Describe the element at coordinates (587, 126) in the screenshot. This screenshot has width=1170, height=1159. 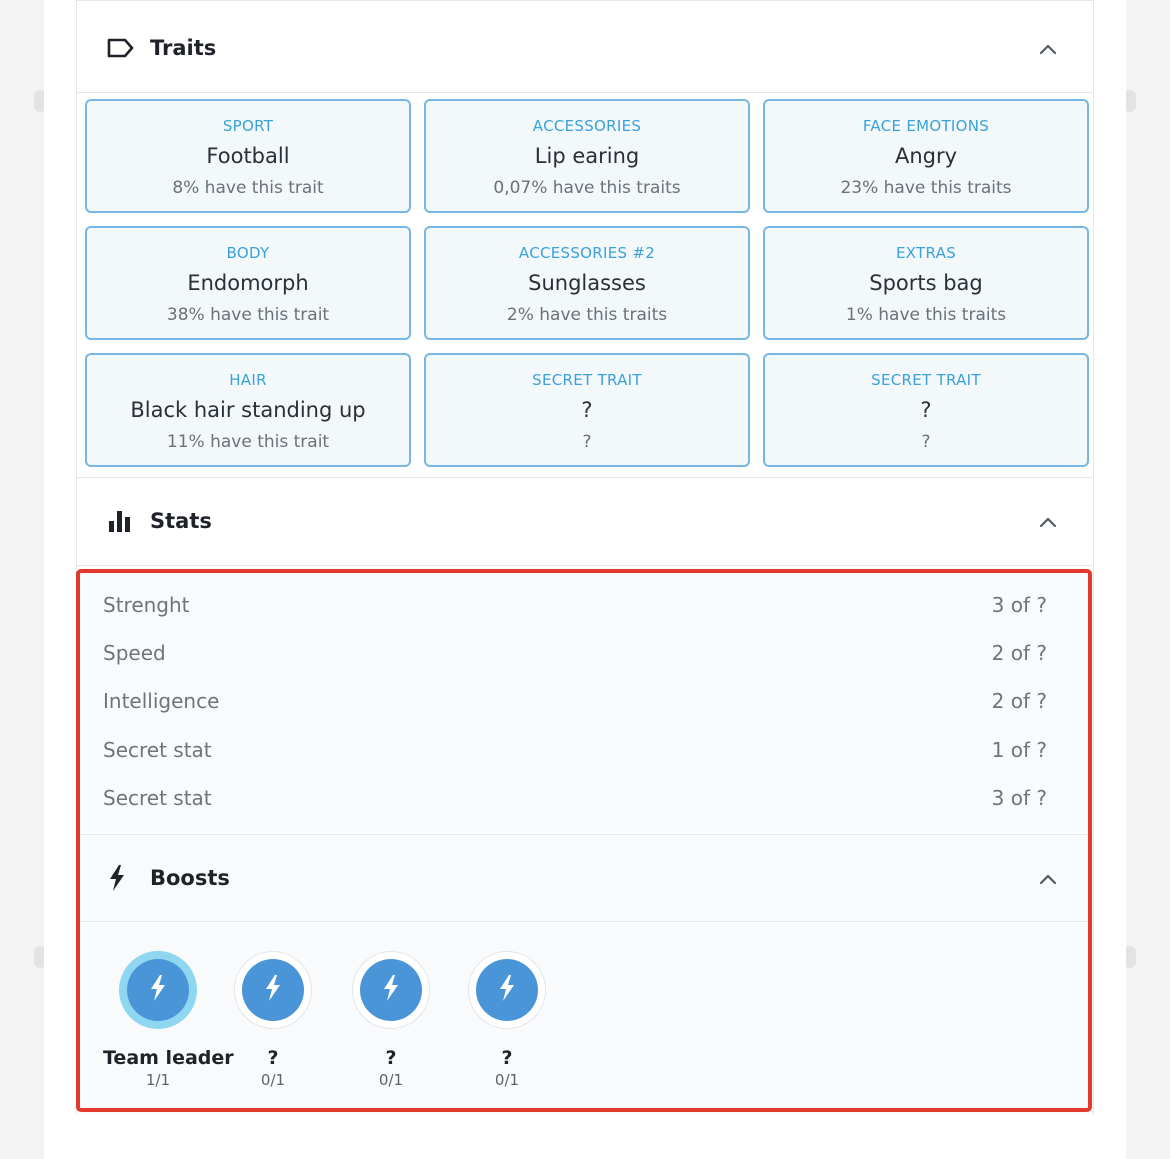
I see `trait-type: ACCESSORIES` at that location.